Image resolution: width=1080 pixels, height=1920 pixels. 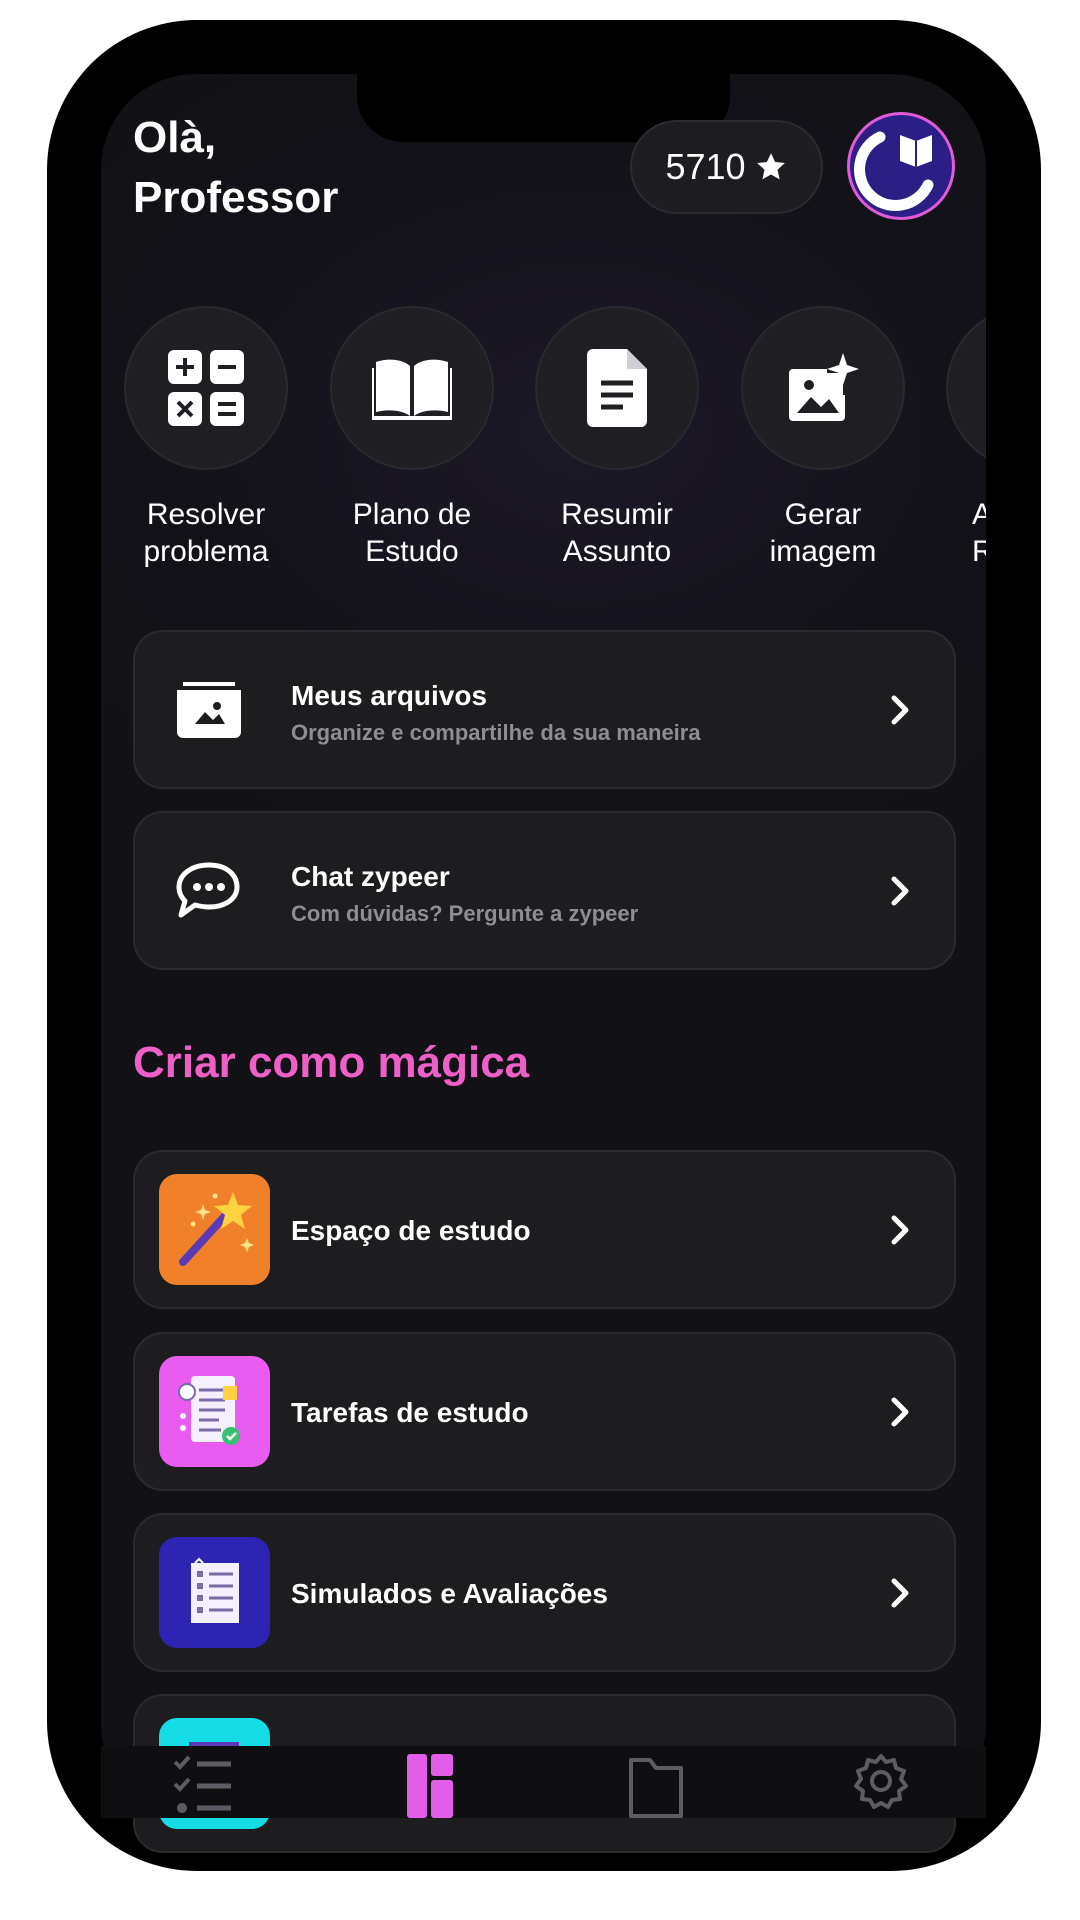 I want to click on greeting-line2: Professor, so click(x=236, y=197).